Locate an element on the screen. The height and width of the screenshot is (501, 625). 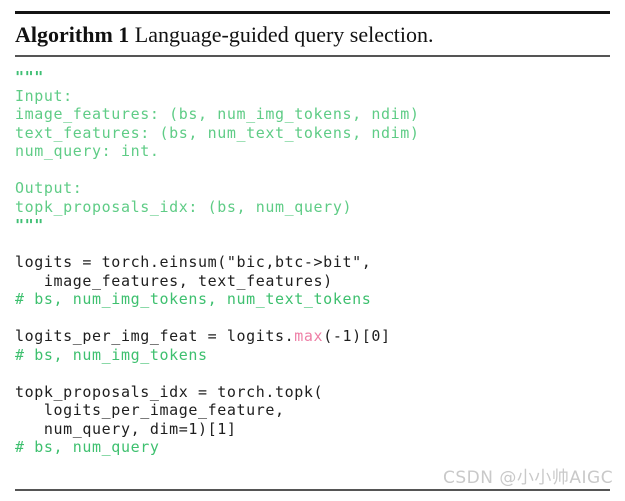
rule-middle is located at coordinates (312, 56).